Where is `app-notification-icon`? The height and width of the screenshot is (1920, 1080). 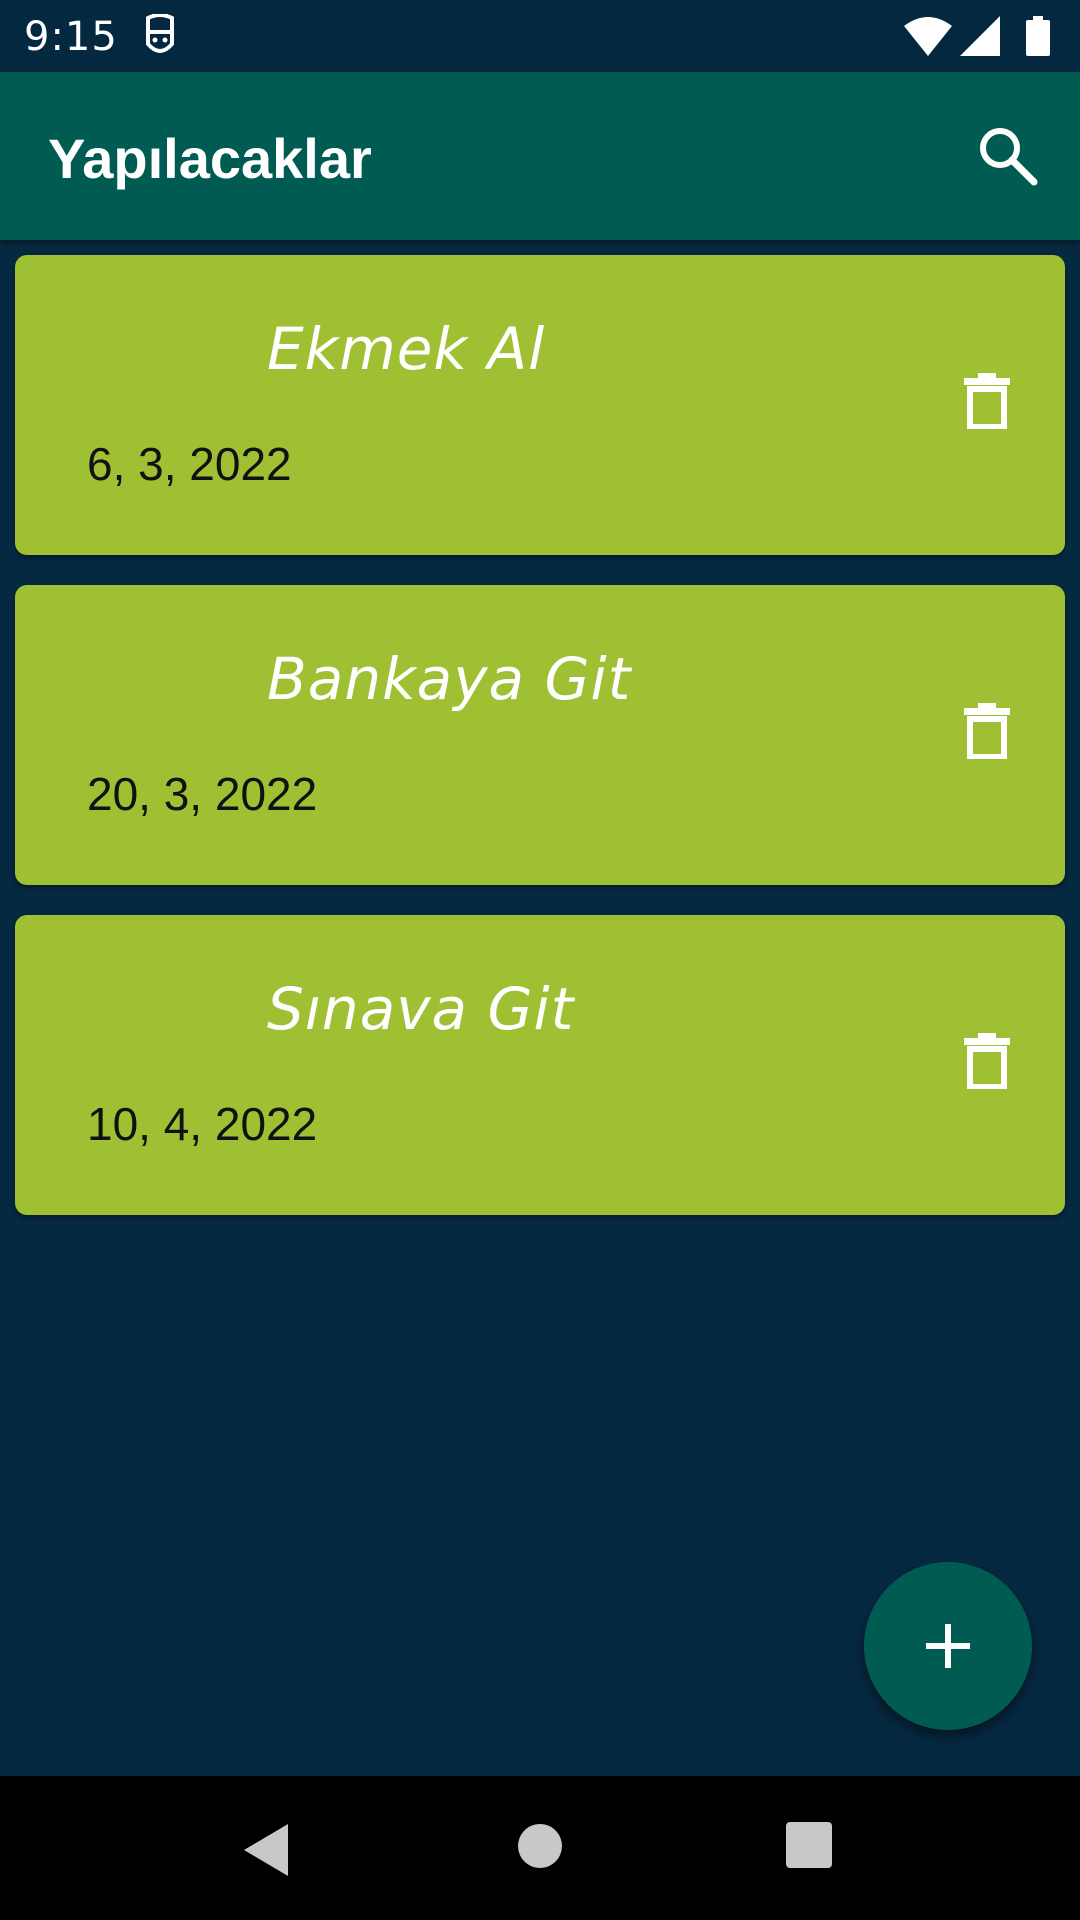 app-notification-icon is located at coordinates (160, 35).